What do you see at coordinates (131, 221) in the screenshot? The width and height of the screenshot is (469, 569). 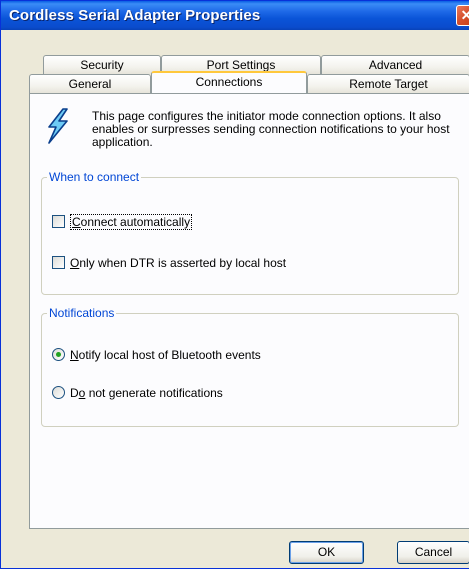 I see `connect-automatically-label: Connect automatically` at bounding box center [131, 221].